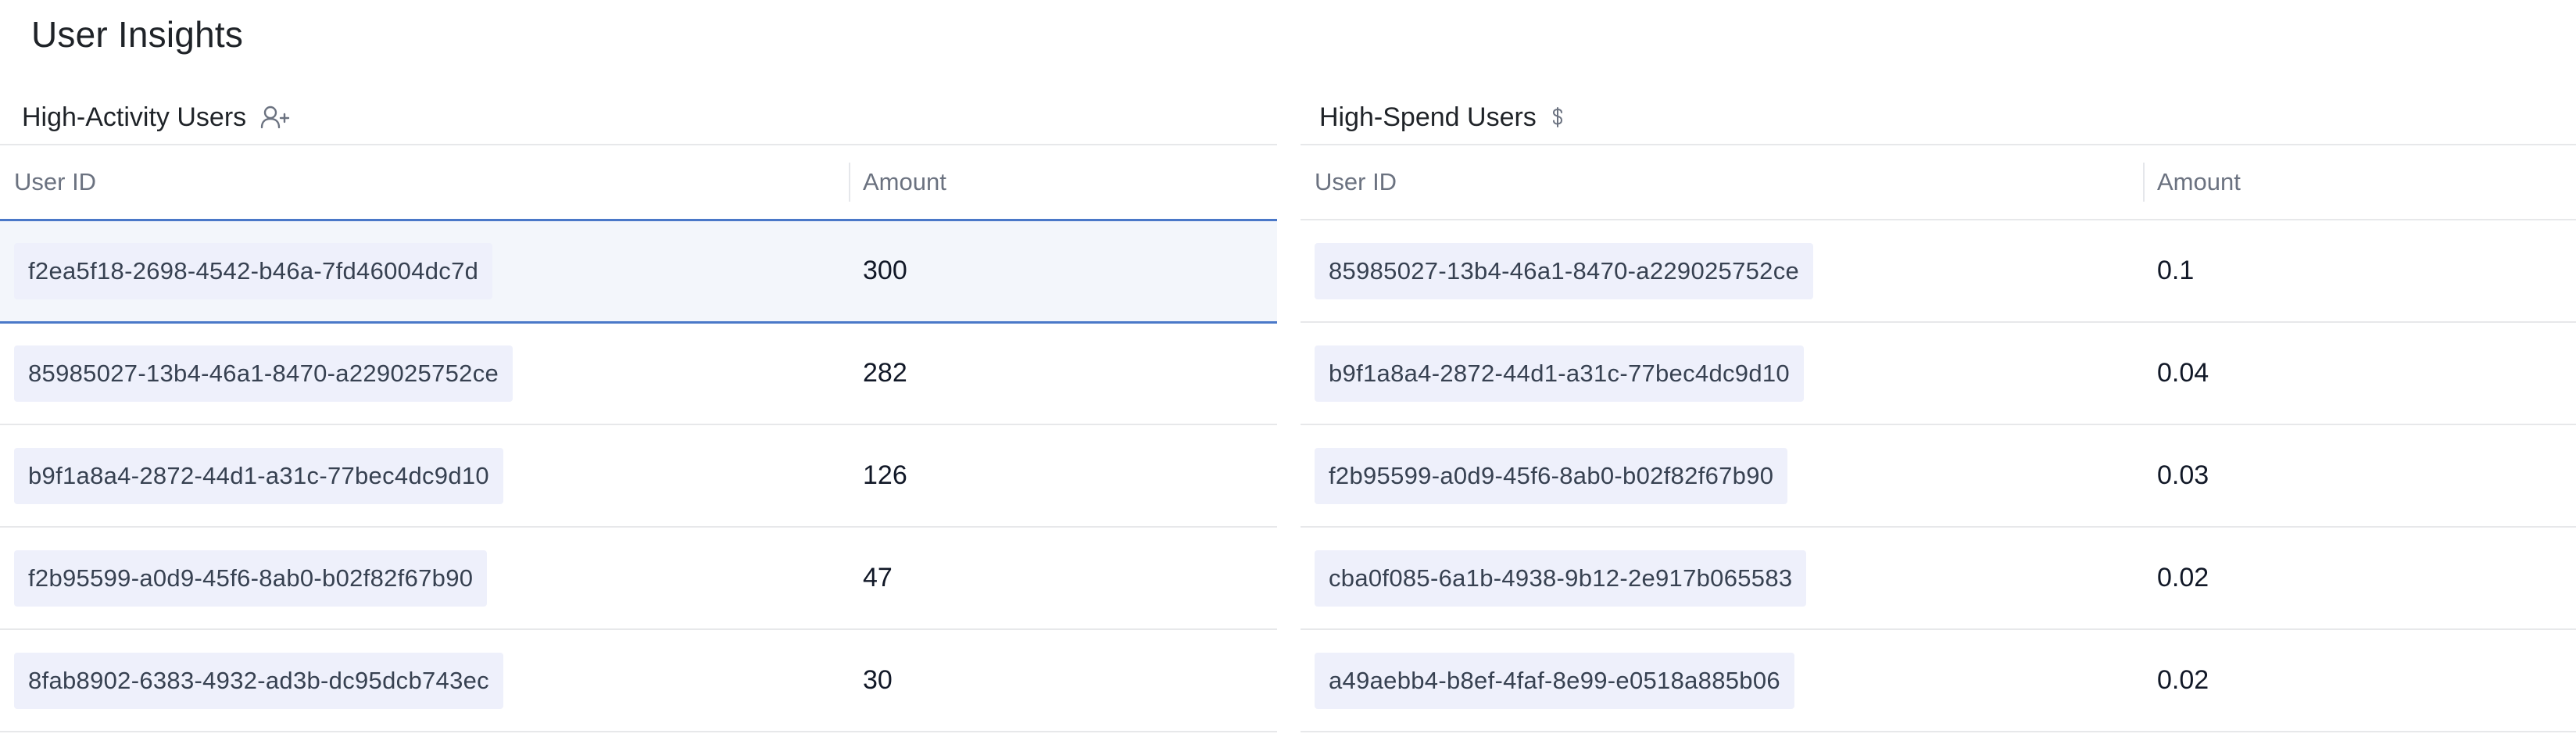 The width and height of the screenshot is (2576, 741). I want to click on amount-cell: 47, so click(1063, 578).